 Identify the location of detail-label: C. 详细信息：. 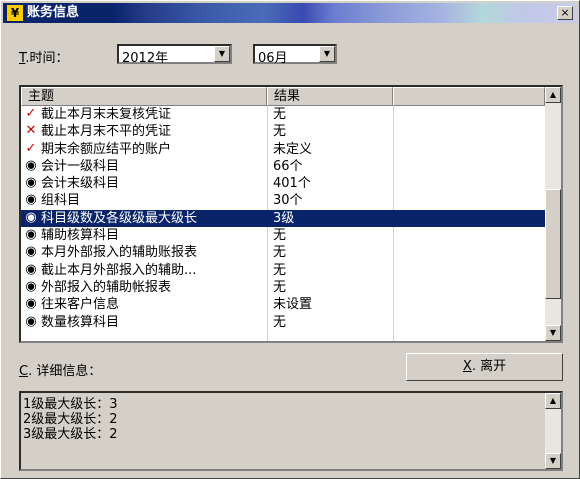
(60, 371).